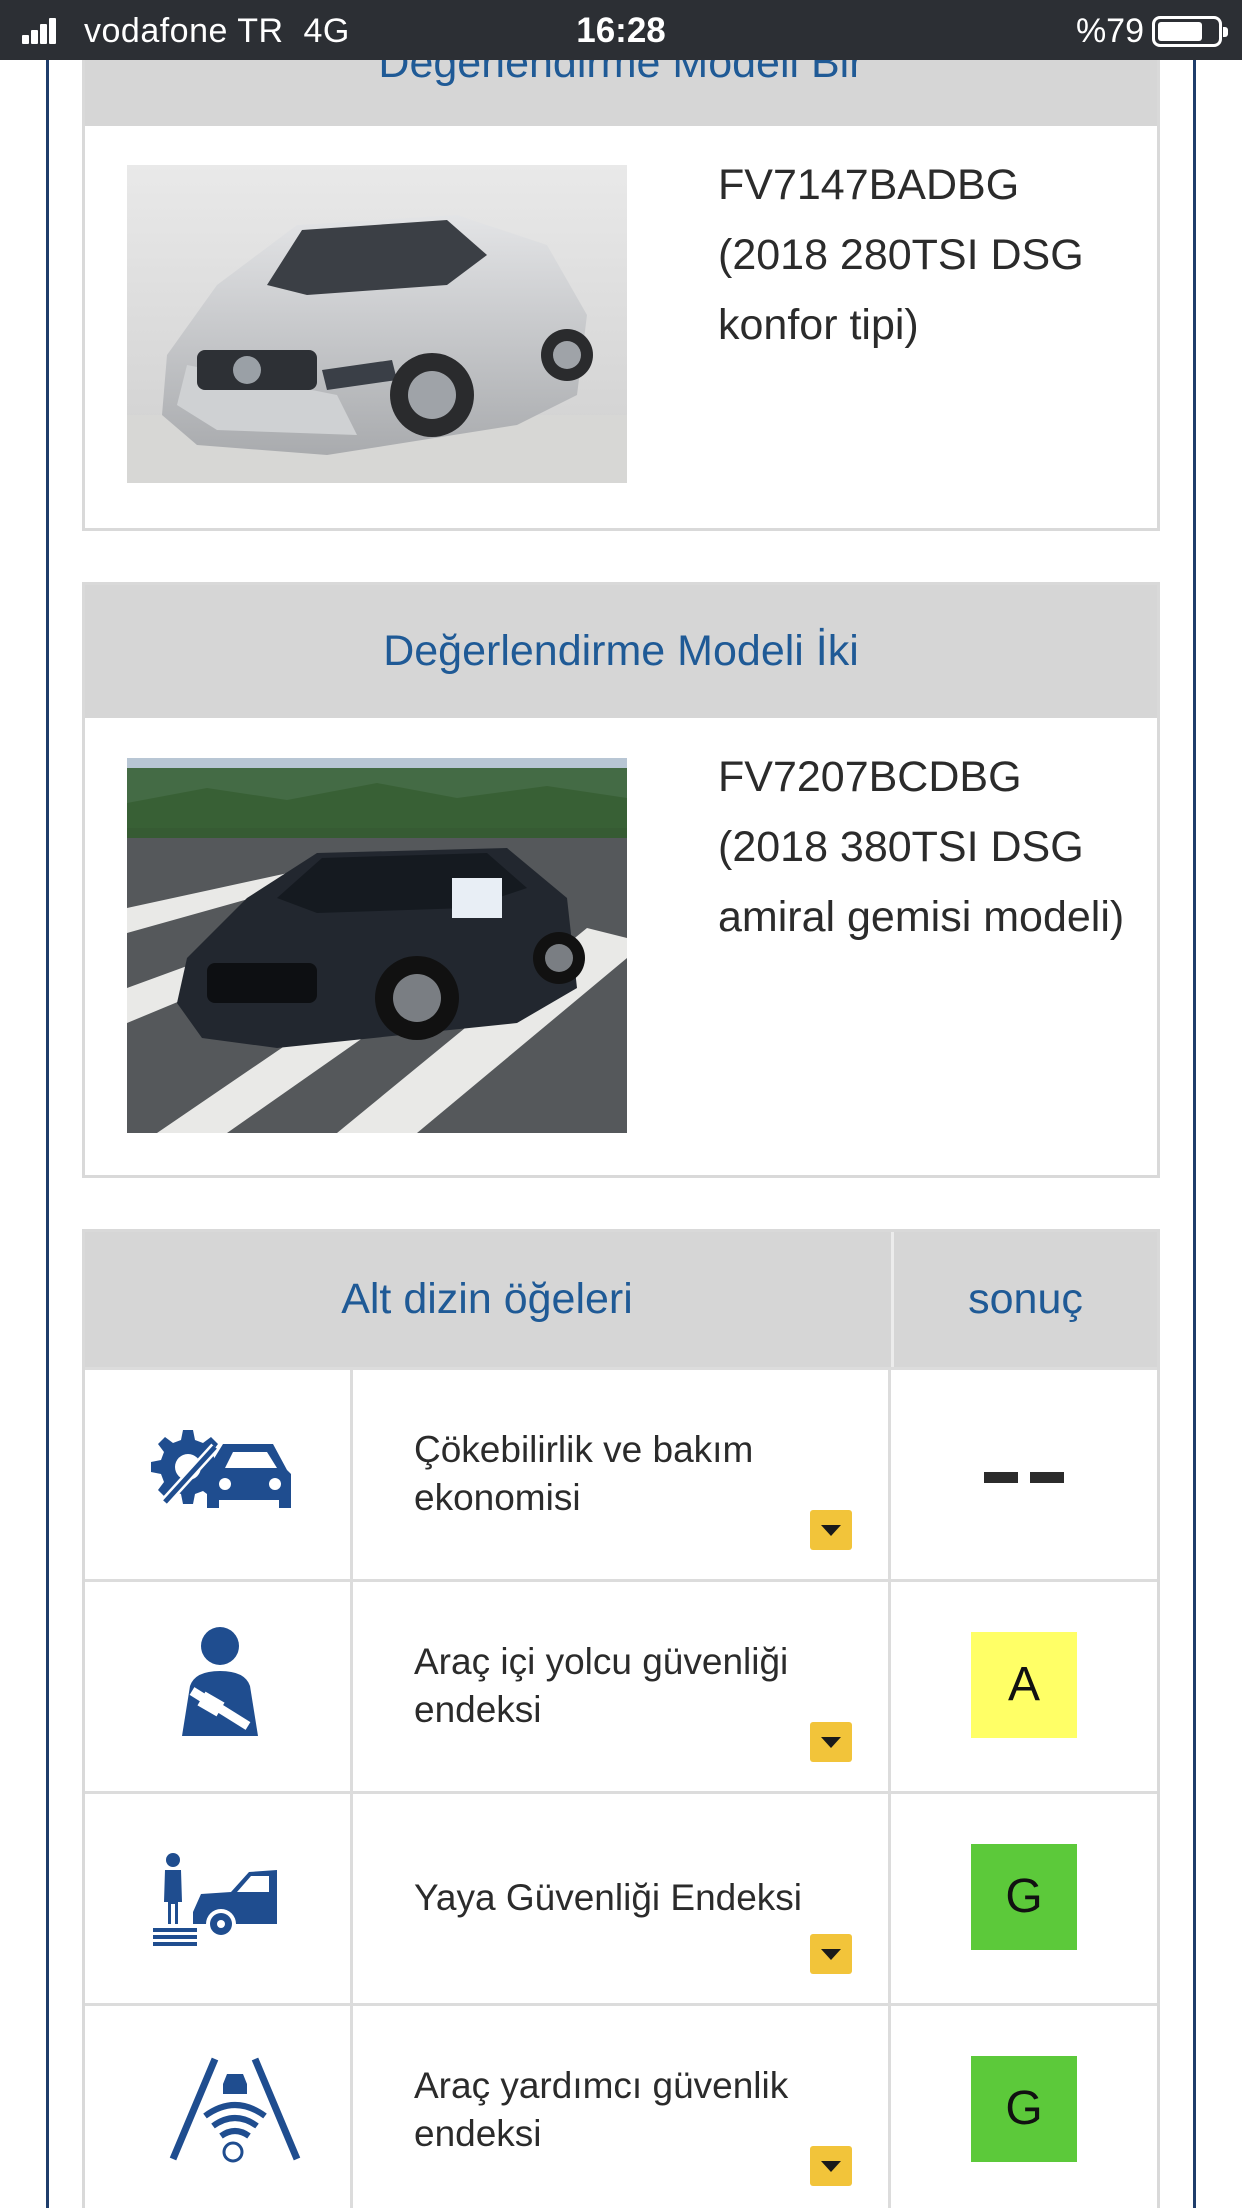 The width and height of the screenshot is (1242, 2208). What do you see at coordinates (601, 2109) in the screenshot?
I see `row-label: Araç yardımcı güvenlik endeksi` at bounding box center [601, 2109].